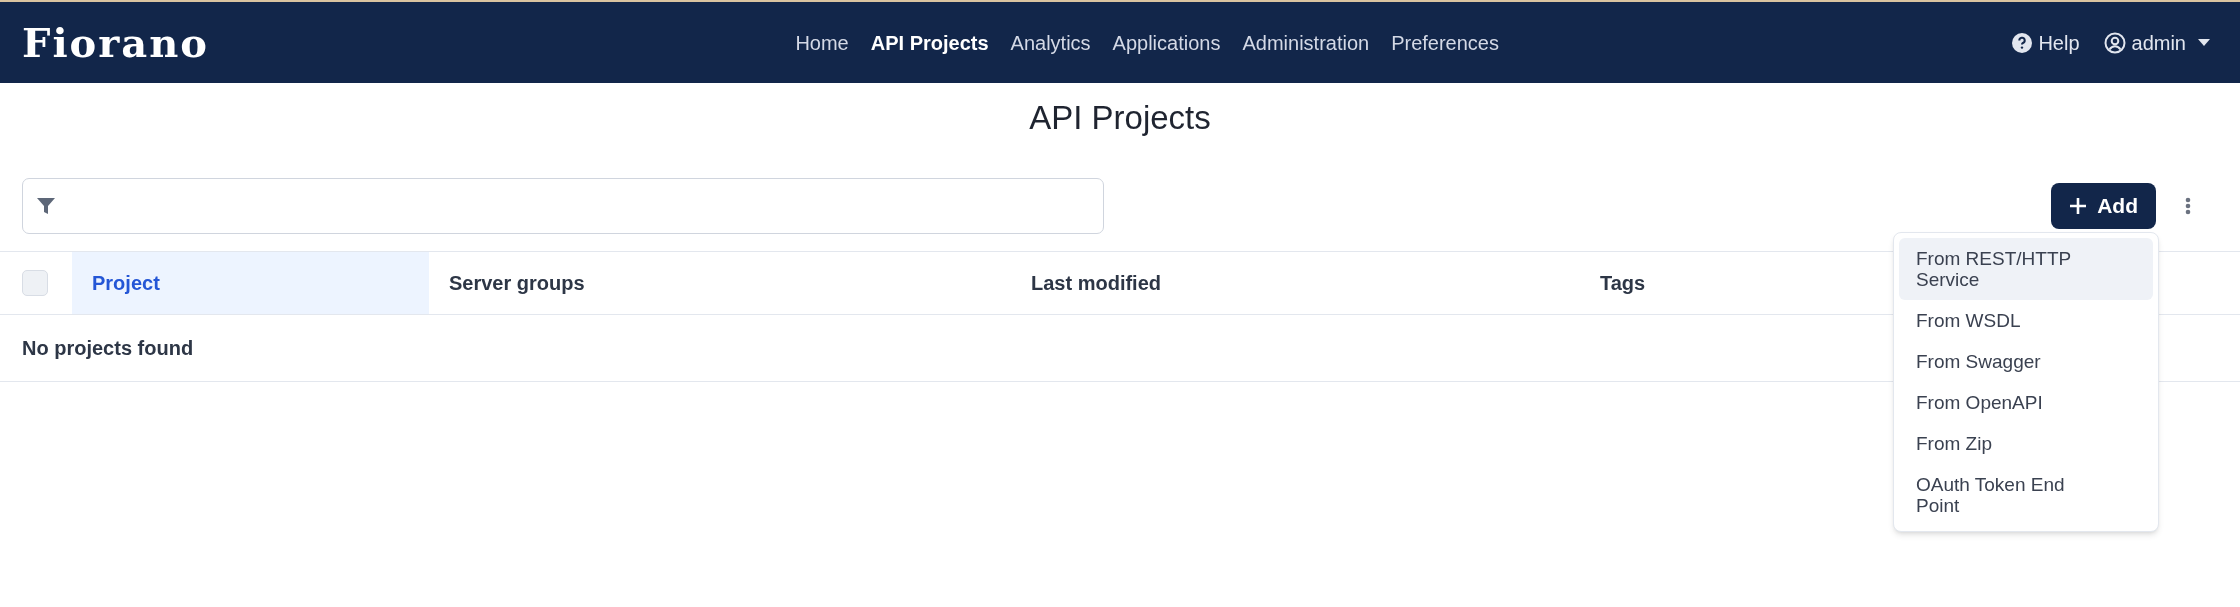 The width and height of the screenshot is (2240, 607). Describe the element at coordinates (2026, 495) in the screenshot. I see `menu-item: OAuth Token End Point` at that location.